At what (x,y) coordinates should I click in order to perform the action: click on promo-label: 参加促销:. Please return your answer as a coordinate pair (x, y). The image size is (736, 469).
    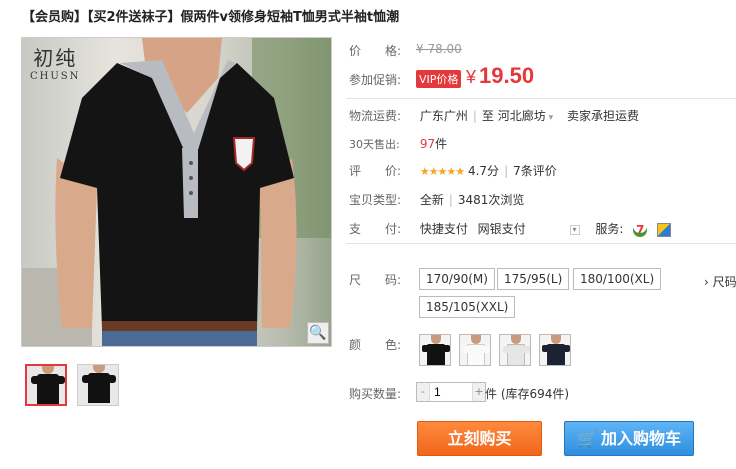
    Looking at the image, I should click on (375, 80).